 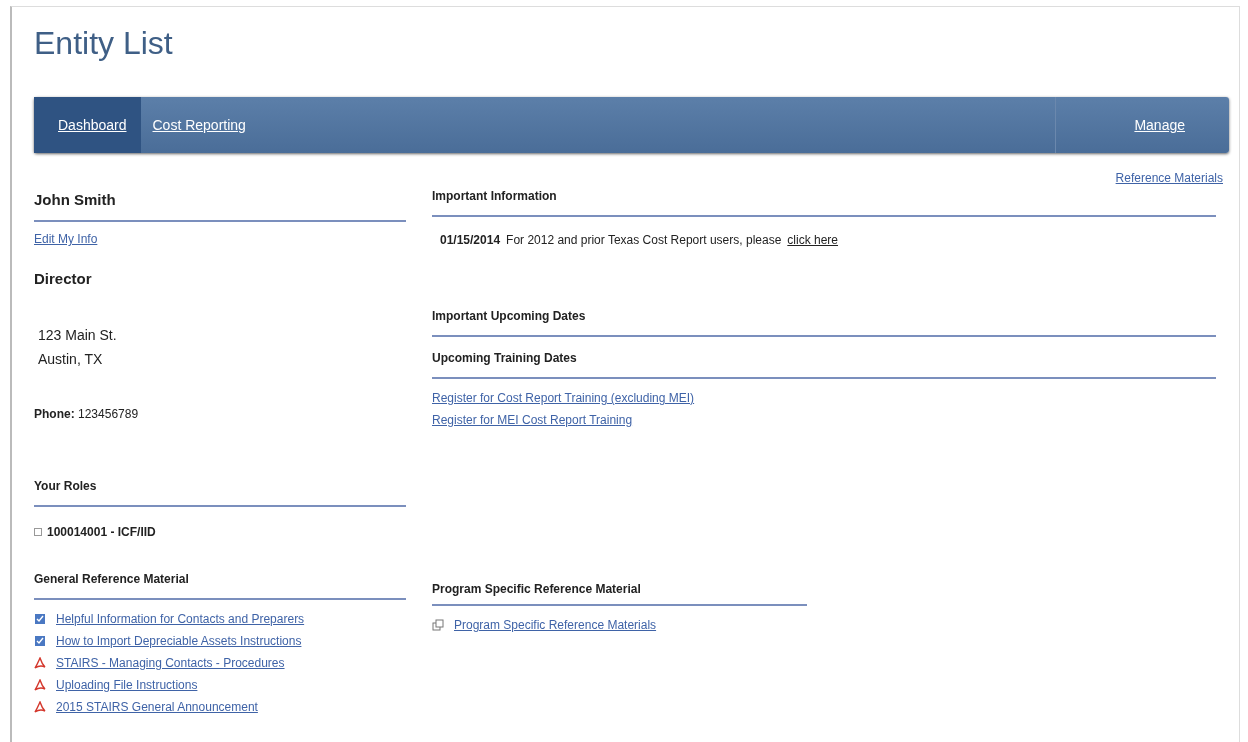 I want to click on section-heading: Important Upcoming Dates, so click(x=509, y=316).